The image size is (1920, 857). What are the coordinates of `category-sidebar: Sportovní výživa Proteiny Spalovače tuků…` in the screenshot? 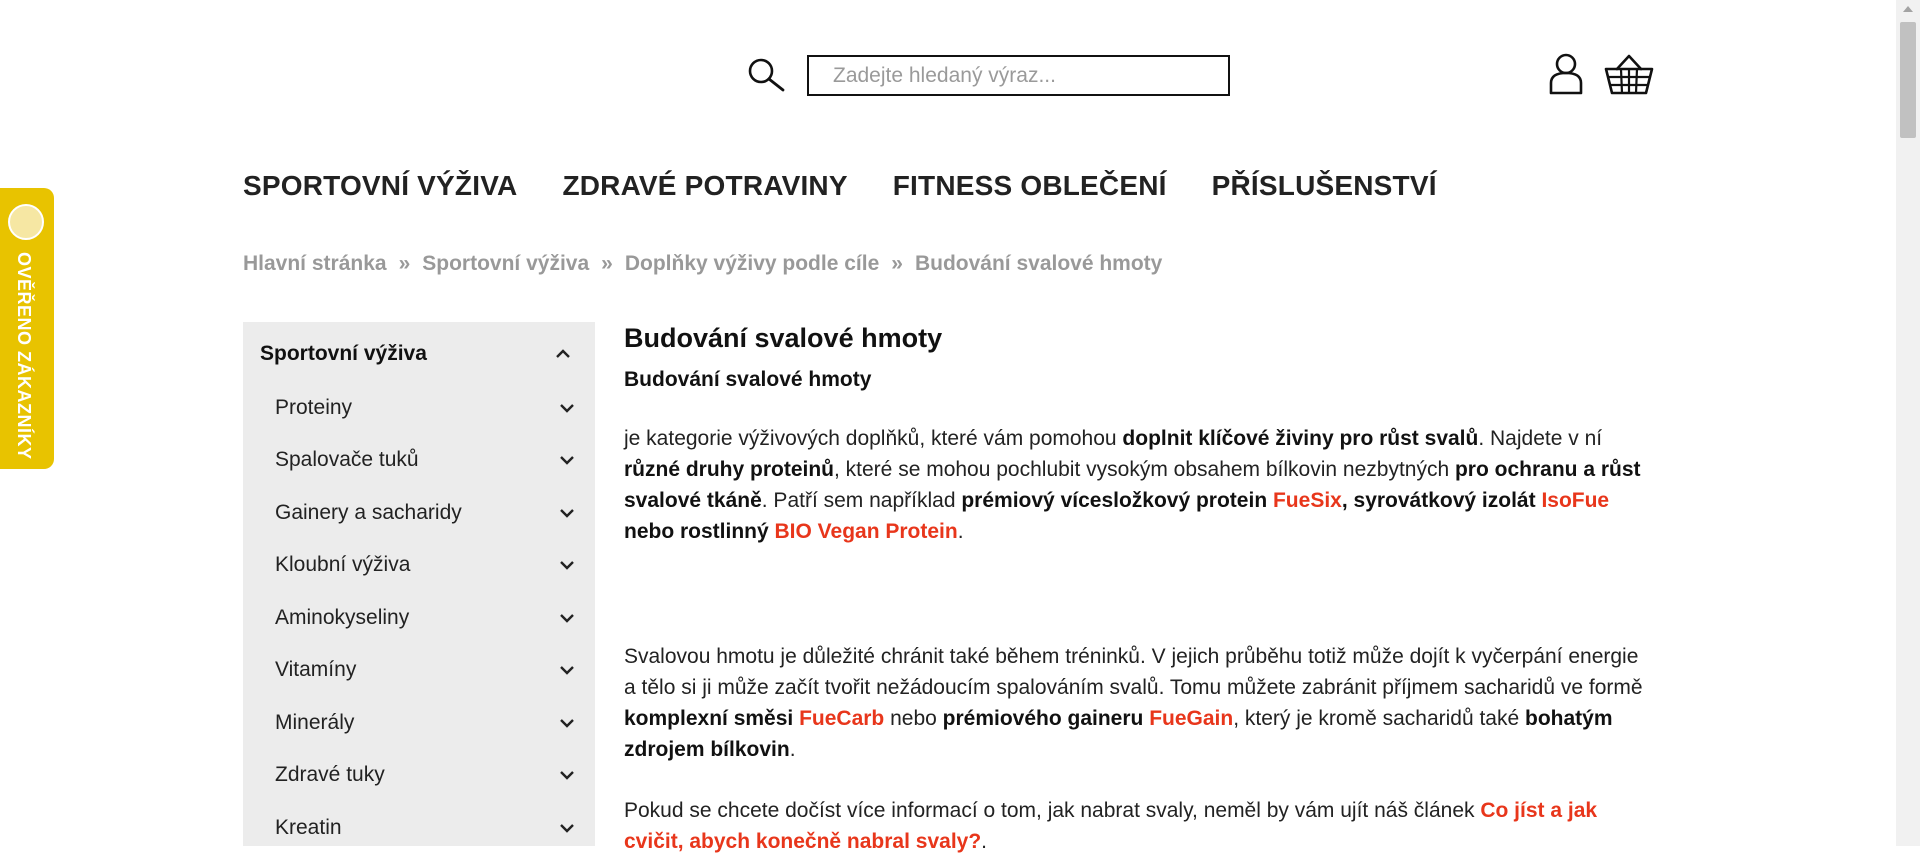 It's located at (419, 584).